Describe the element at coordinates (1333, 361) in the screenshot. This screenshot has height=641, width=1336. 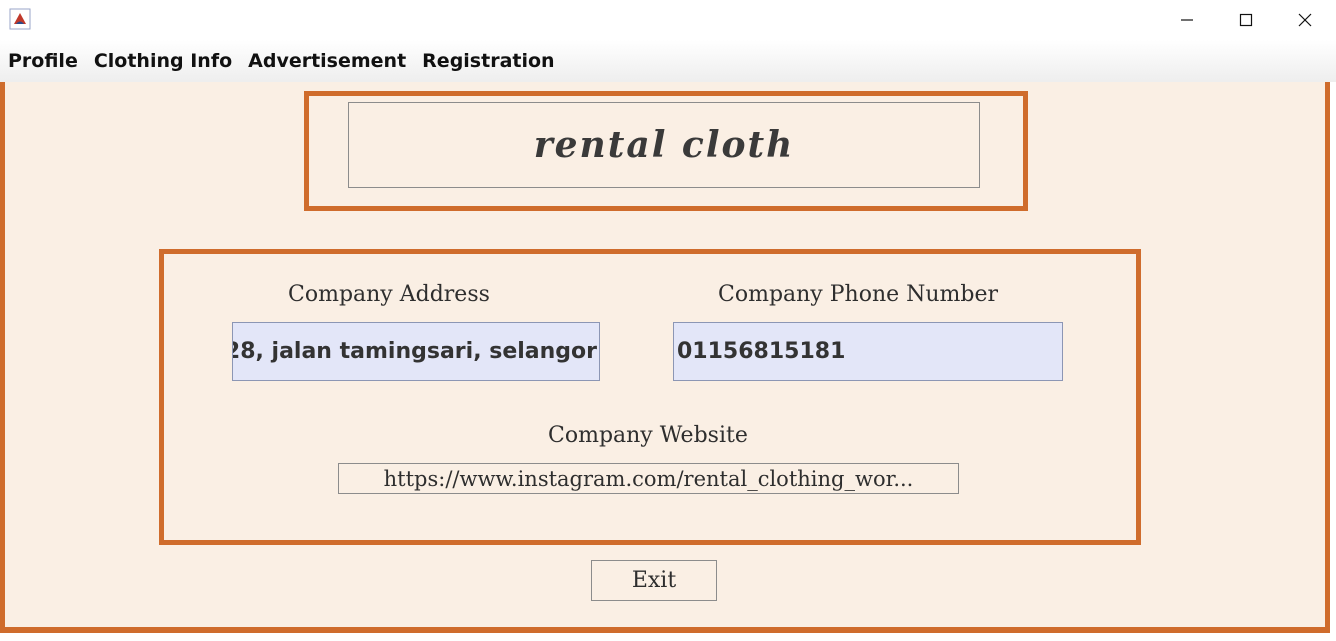
I see `frame-edge` at that location.